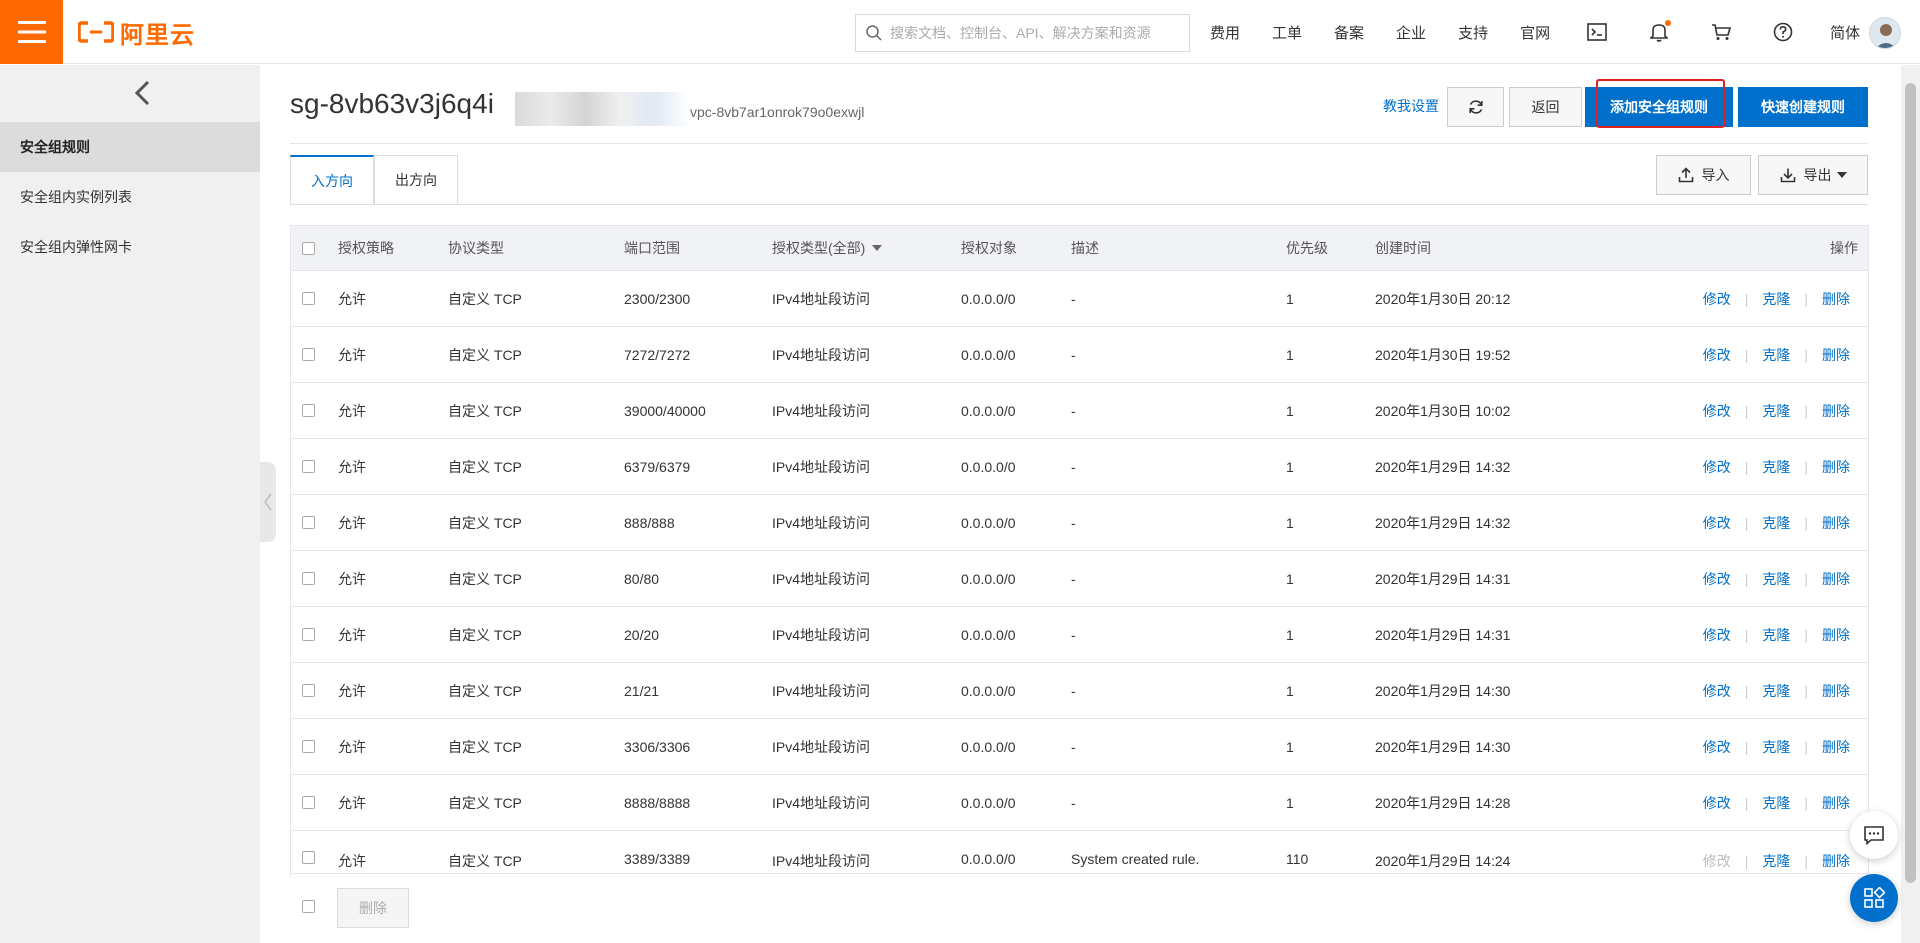 Image resolution: width=1920 pixels, height=943 pixels. Describe the element at coordinates (352, 690) in the screenshot. I see `cell-policy: 允许` at that location.